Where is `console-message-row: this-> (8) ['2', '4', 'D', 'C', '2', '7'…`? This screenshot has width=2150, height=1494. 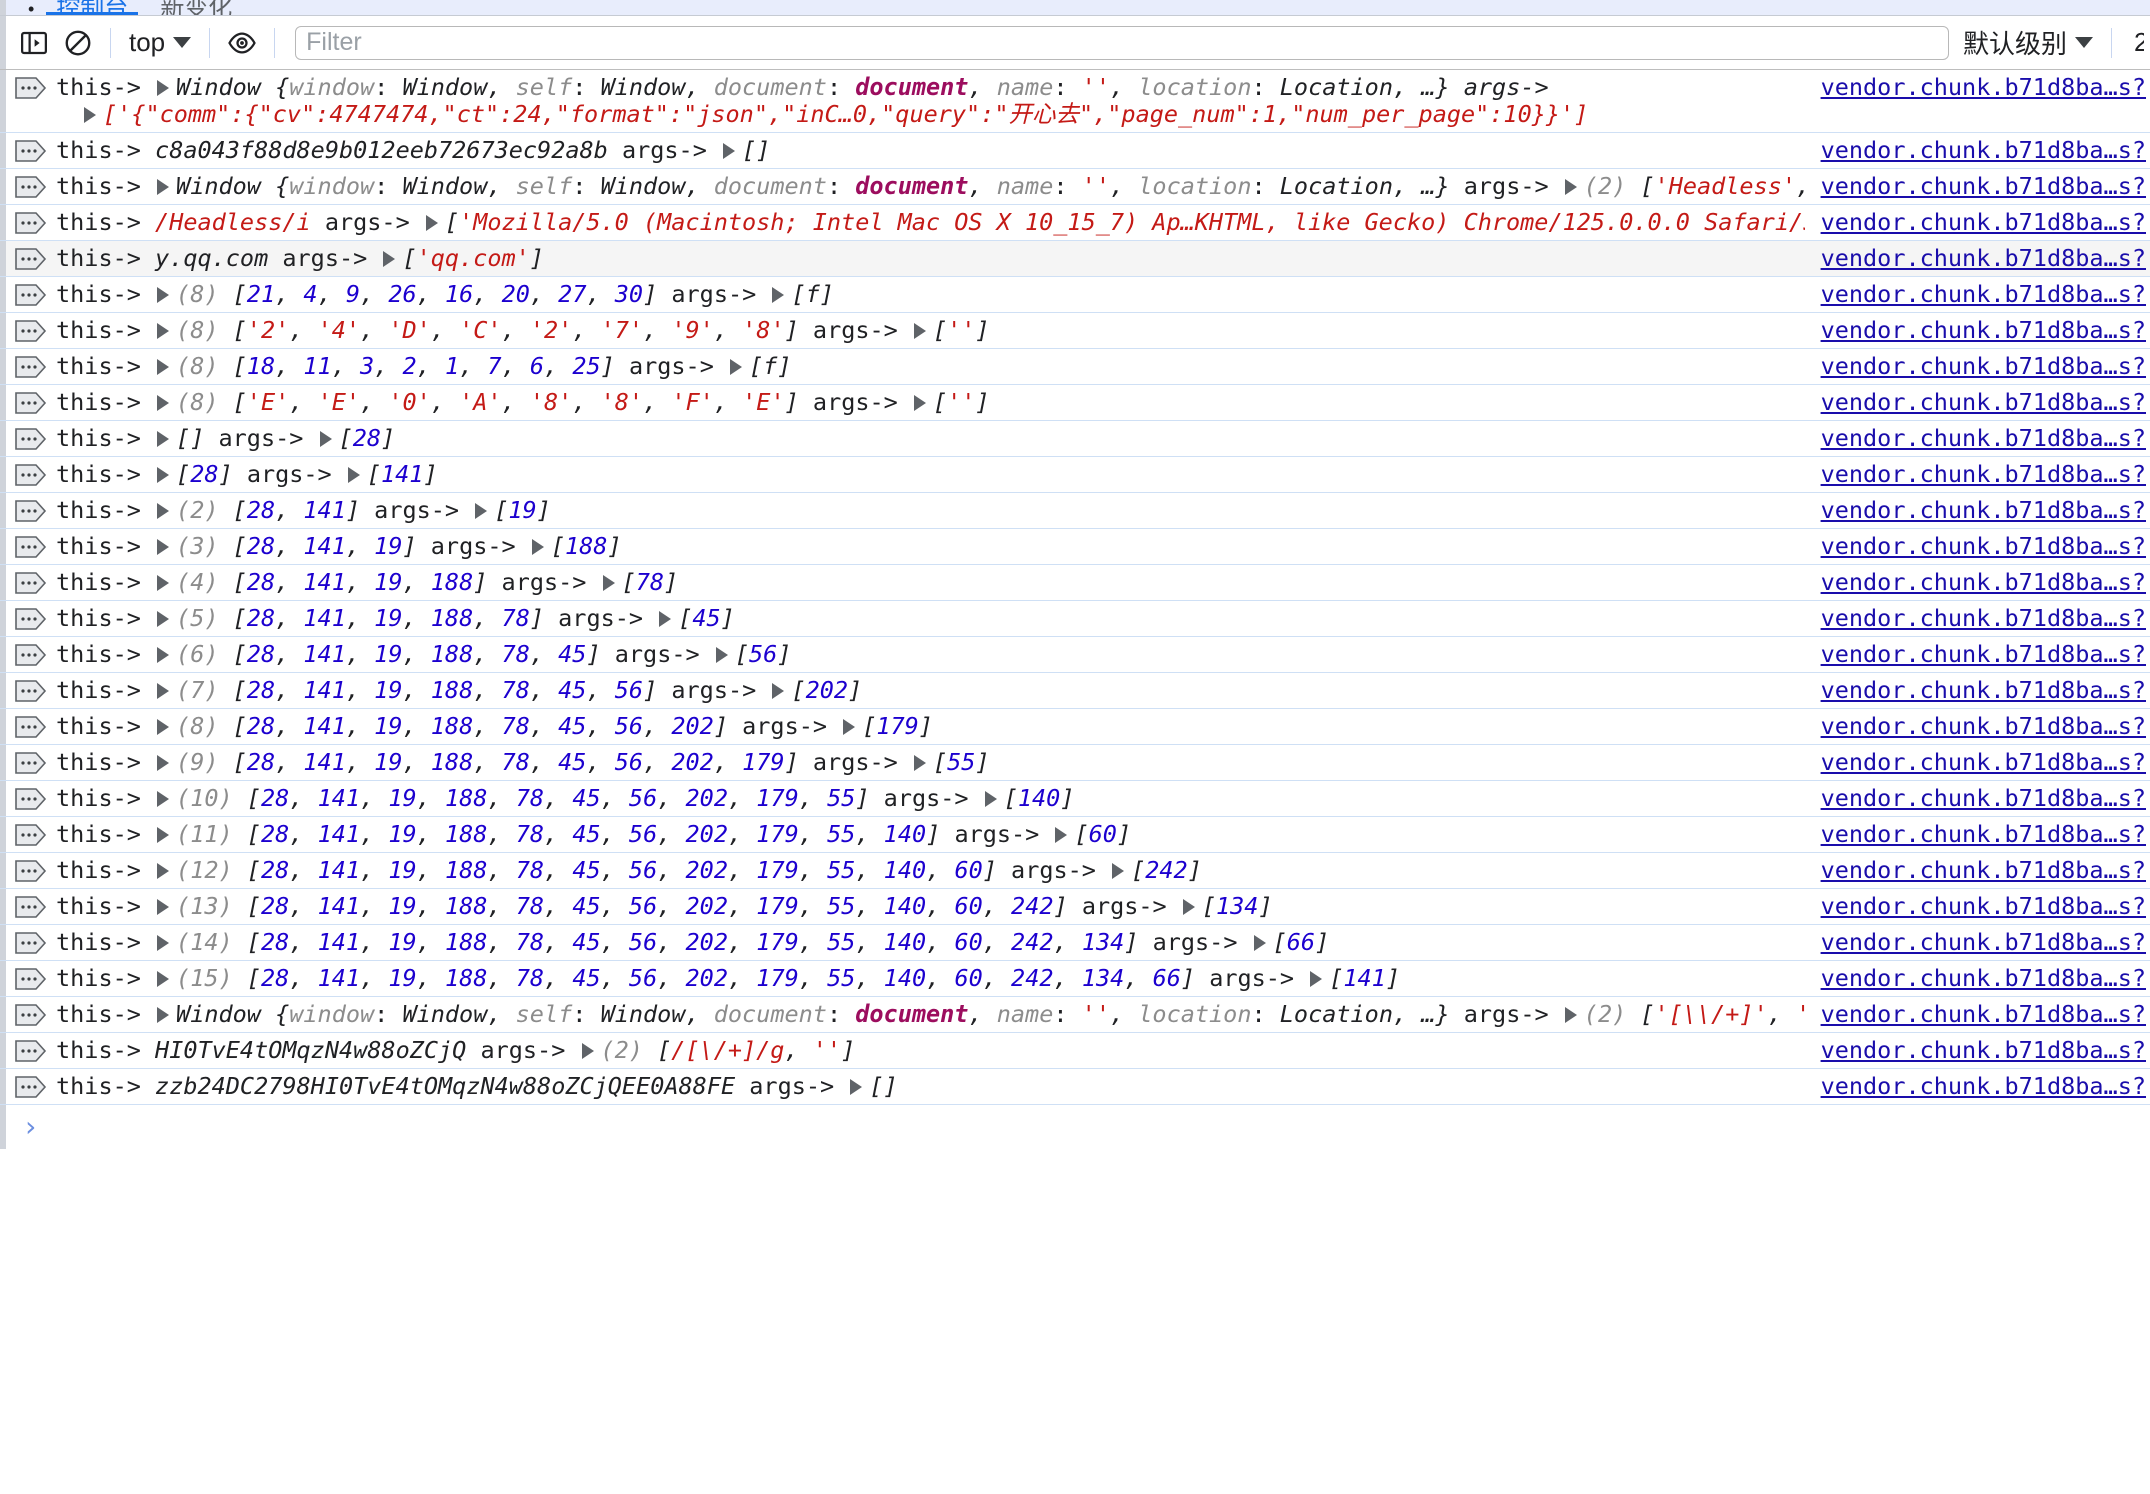 console-message-row: this-> (8) ['2', '4', 'D', 'C', '2', '7'… is located at coordinates (1075, 331).